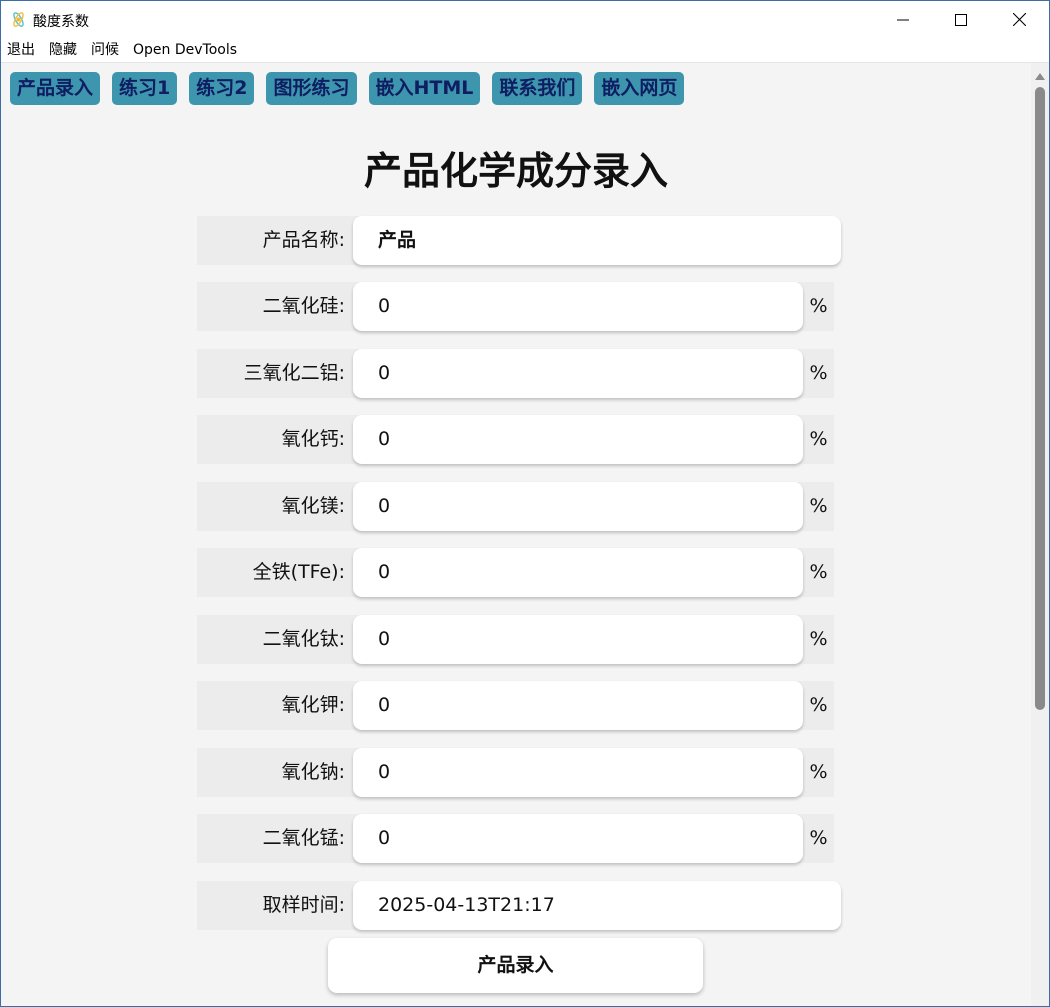  Describe the element at coordinates (1040, 398) in the screenshot. I see `scrollbar-thumb` at that location.